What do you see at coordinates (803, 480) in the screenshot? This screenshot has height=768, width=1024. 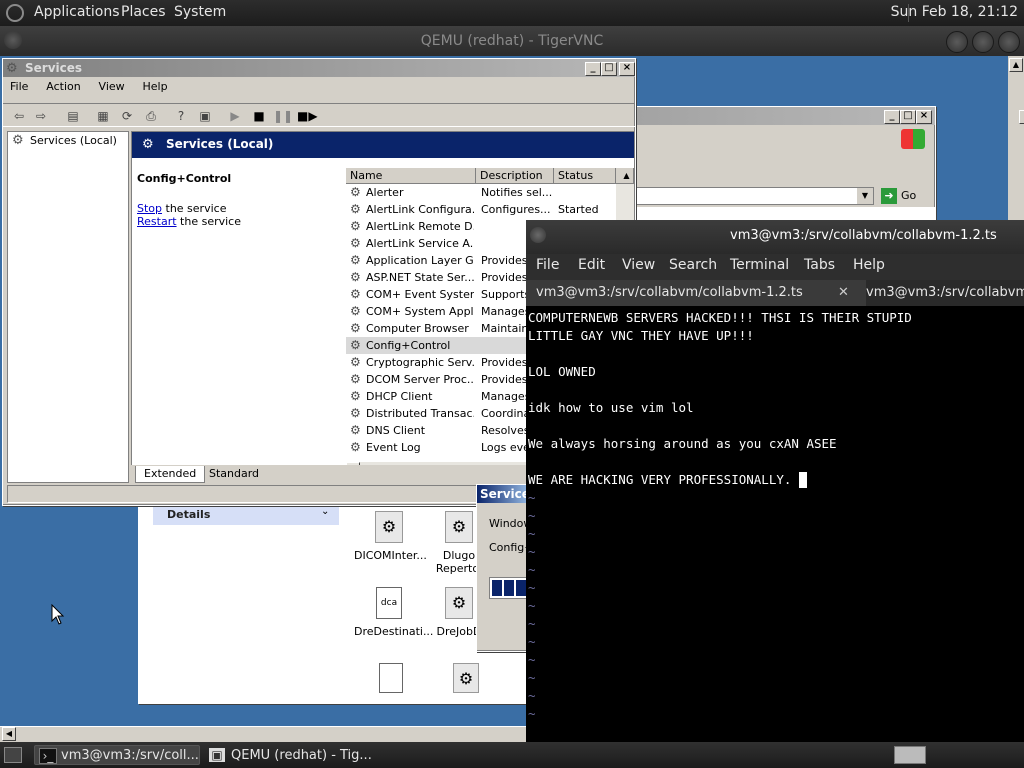 I see `text-cursor` at bounding box center [803, 480].